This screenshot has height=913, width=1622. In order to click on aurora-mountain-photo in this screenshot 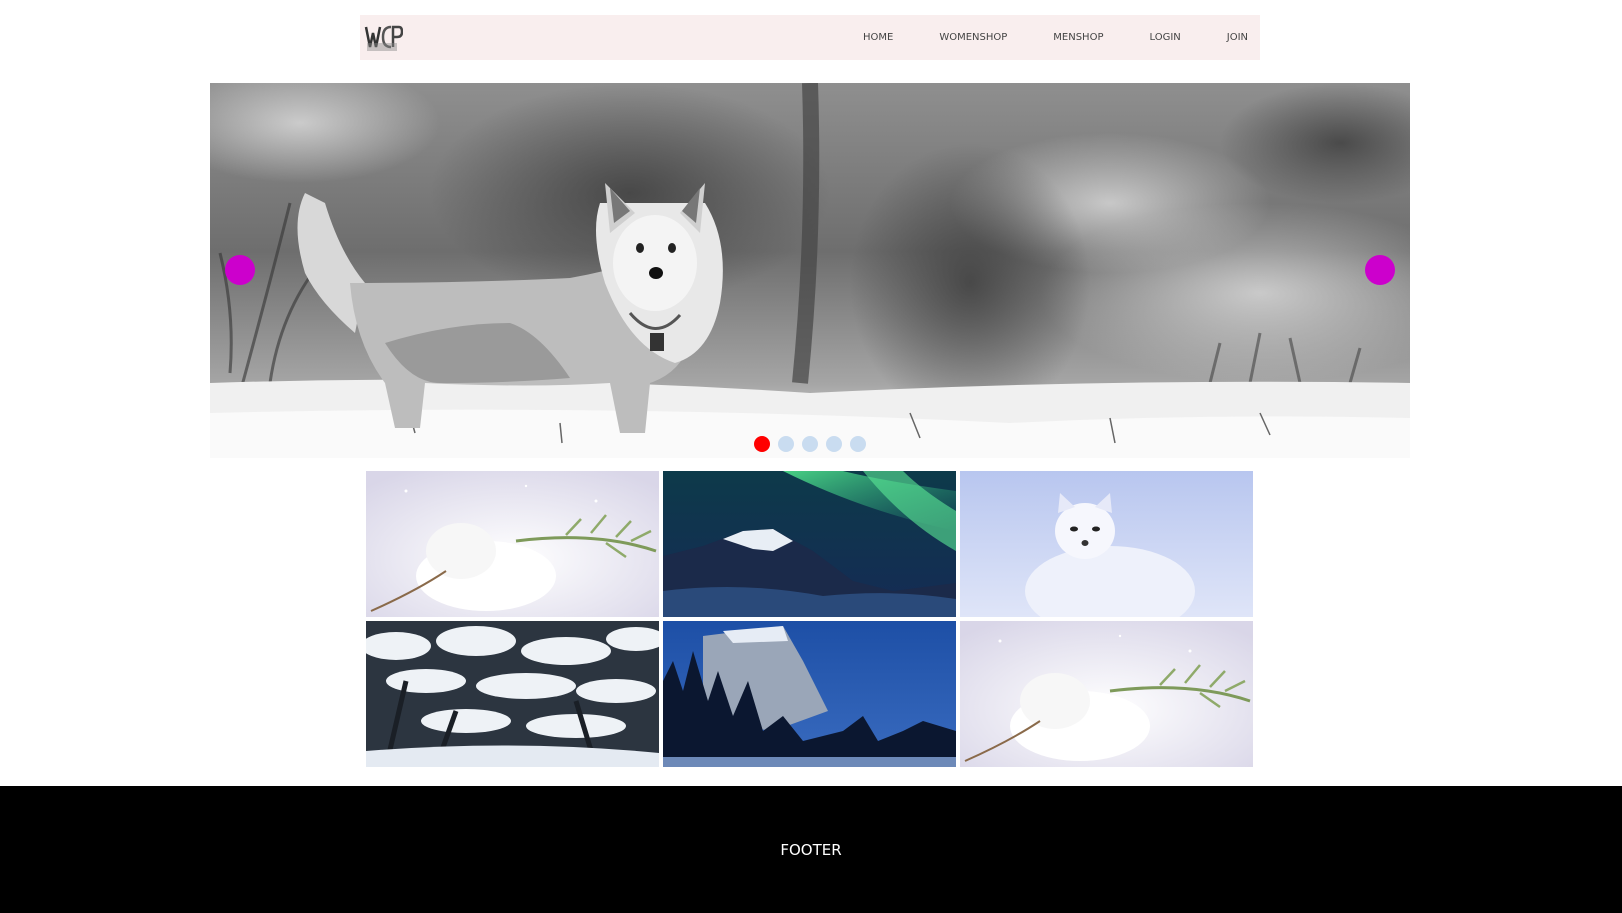, I will do `click(809, 544)`.